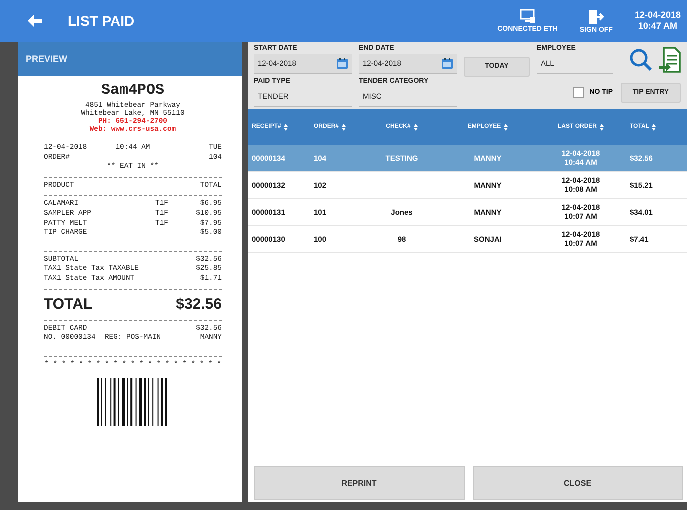 The width and height of the screenshot is (687, 510). What do you see at coordinates (670, 60) in the screenshot?
I see `export-document-icon` at bounding box center [670, 60].